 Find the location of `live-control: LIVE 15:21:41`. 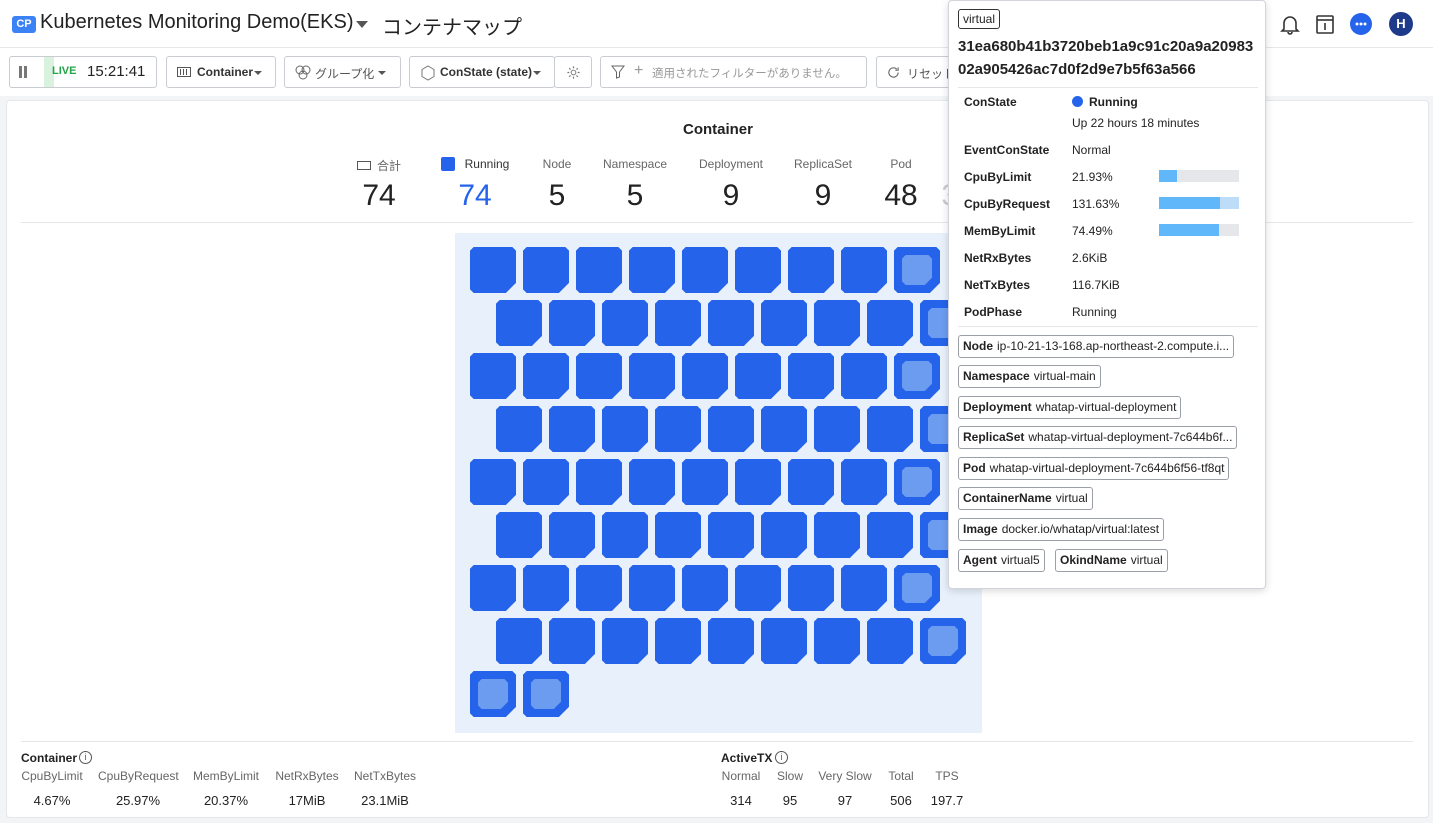

live-control: LIVE 15:21:41 is located at coordinates (83, 72).